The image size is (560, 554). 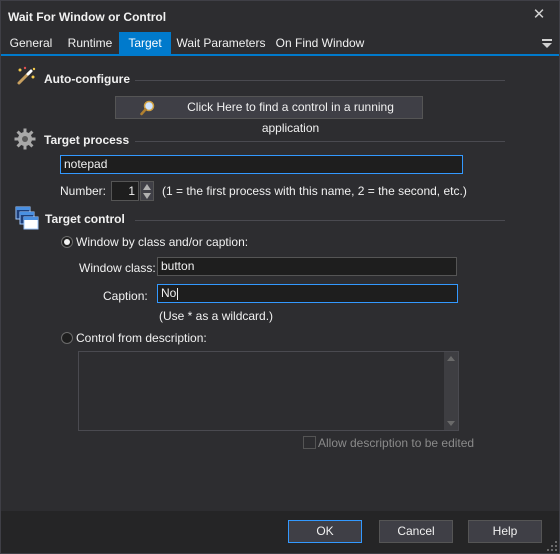 I want to click on process-name-input: notepad, so click(x=261, y=164).